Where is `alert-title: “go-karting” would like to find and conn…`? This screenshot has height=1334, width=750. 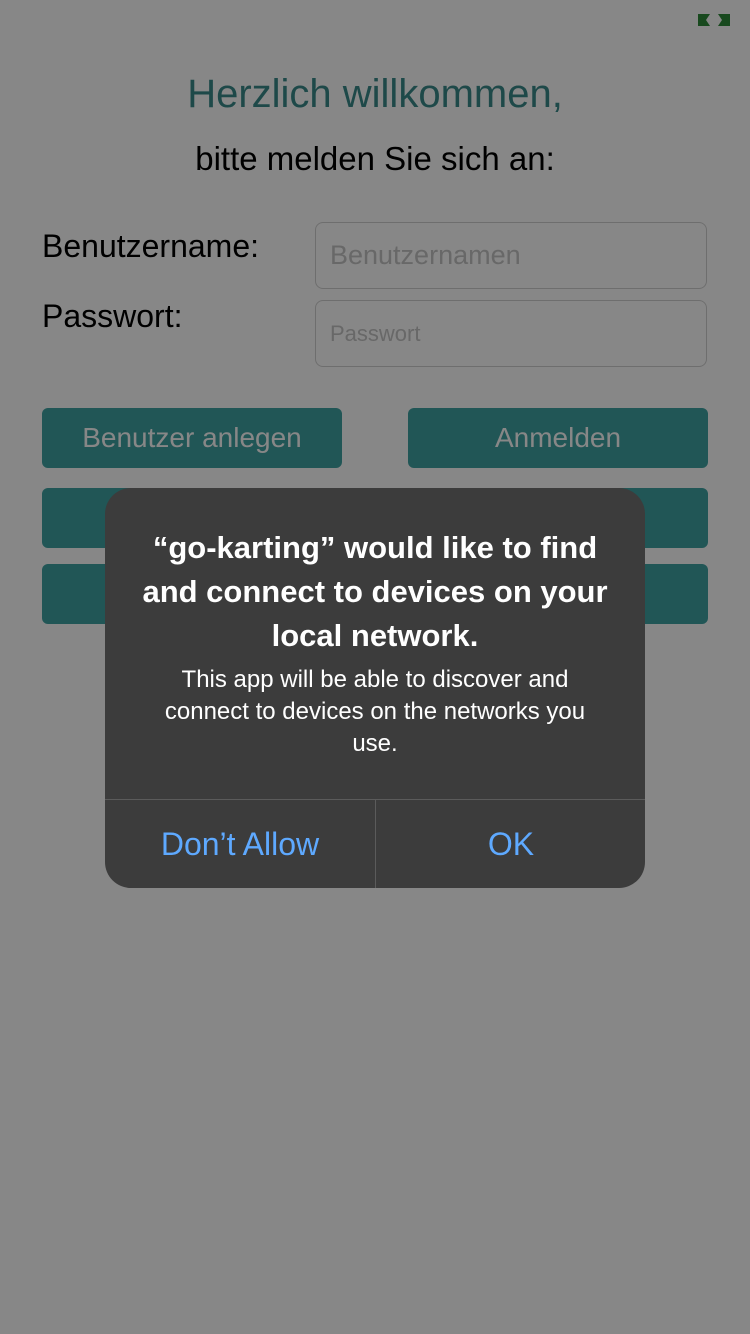 alert-title: “go-karting” would like to find and conn… is located at coordinates (375, 591).